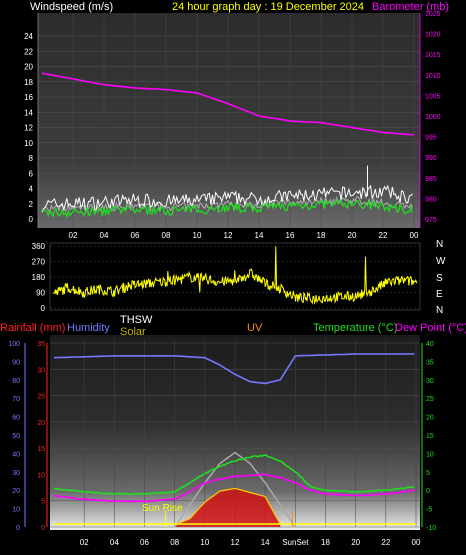 The height and width of the screenshot is (555, 466). Describe the element at coordinates (16, 436) in the screenshot. I see `humidity-y-tick: 50` at that location.